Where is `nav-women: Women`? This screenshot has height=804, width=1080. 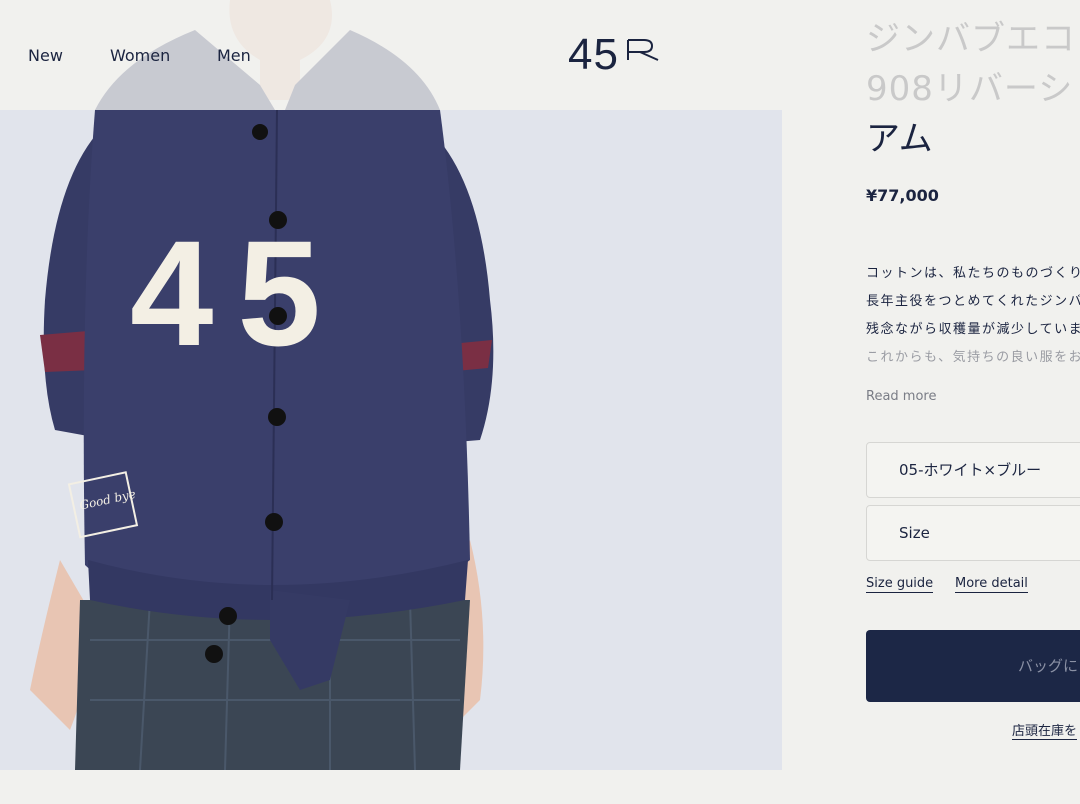
nav-women: Women is located at coordinates (140, 55).